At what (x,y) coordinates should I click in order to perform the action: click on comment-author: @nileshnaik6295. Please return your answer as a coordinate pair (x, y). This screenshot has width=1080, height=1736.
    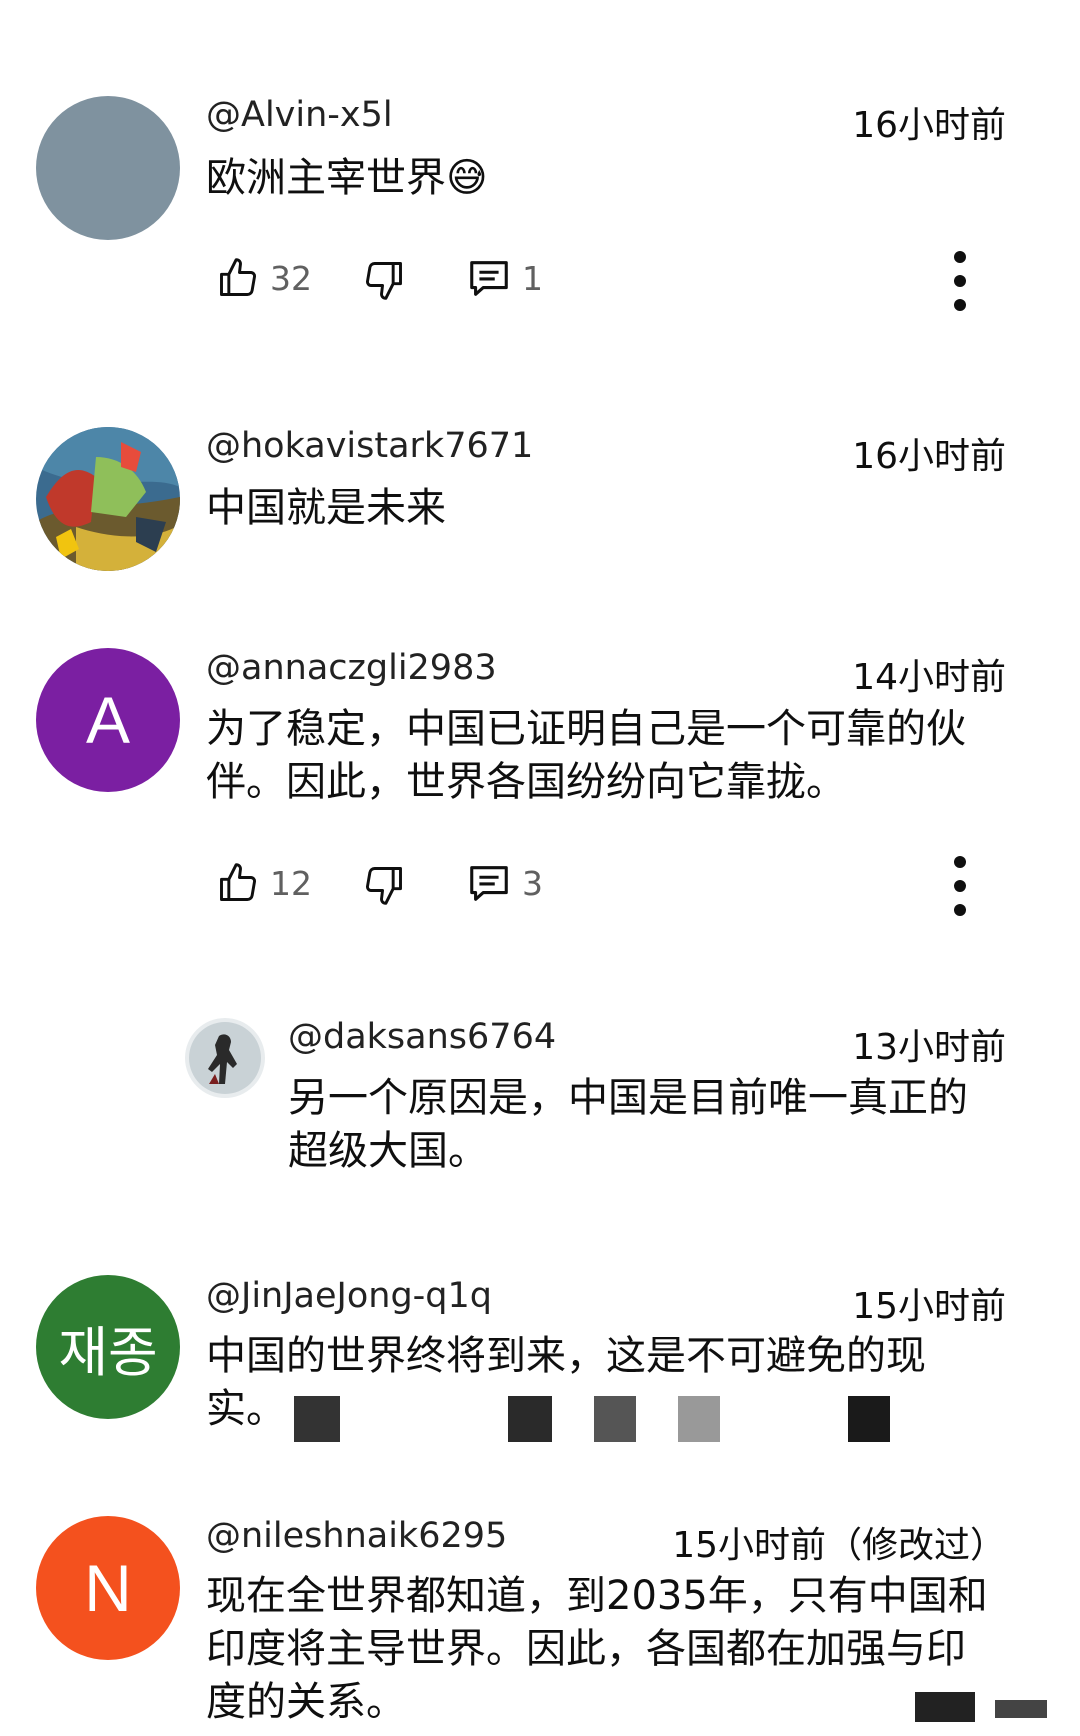
    Looking at the image, I should click on (356, 1536).